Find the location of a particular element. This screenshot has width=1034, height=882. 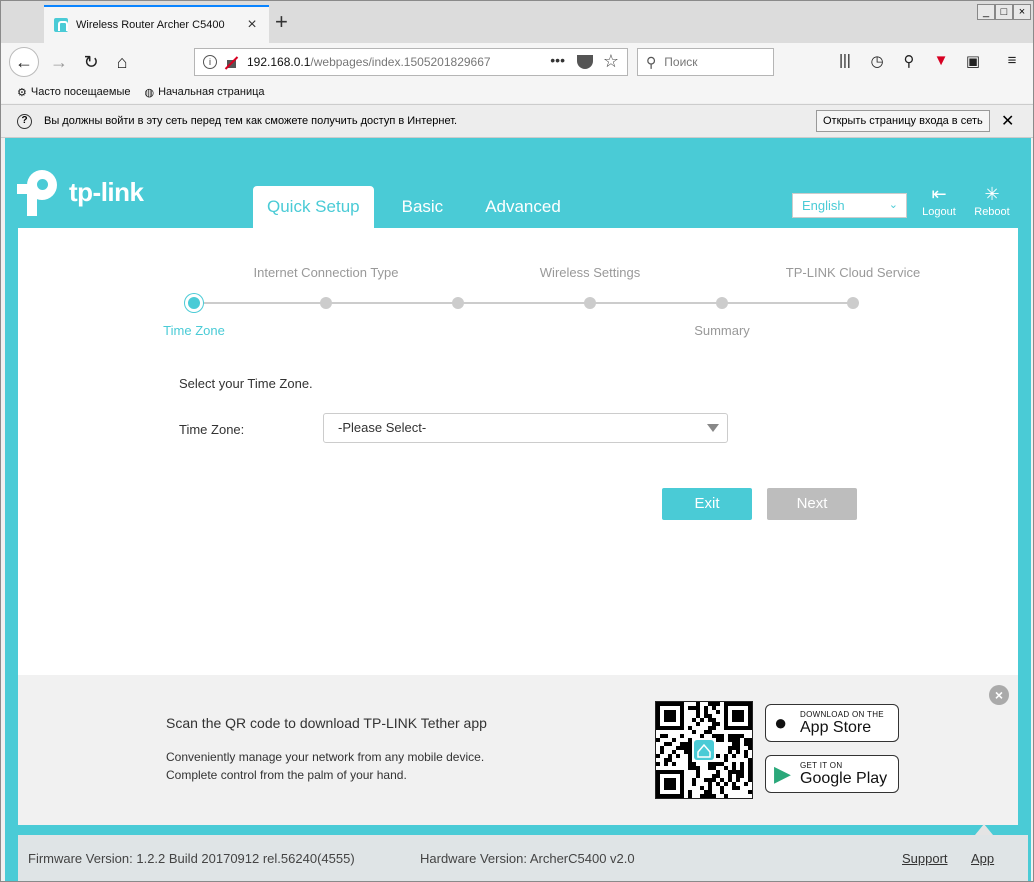

home-icon: ⌂ is located at coordinates (122, 61).